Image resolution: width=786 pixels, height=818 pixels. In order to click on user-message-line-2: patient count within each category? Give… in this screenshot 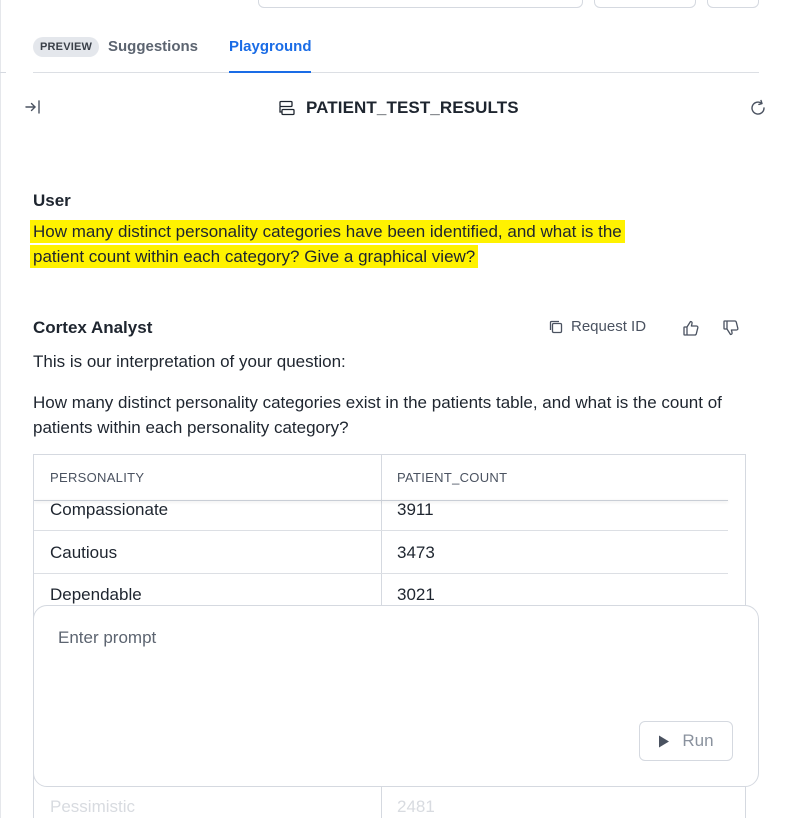, I will do `click(254, 256)`.